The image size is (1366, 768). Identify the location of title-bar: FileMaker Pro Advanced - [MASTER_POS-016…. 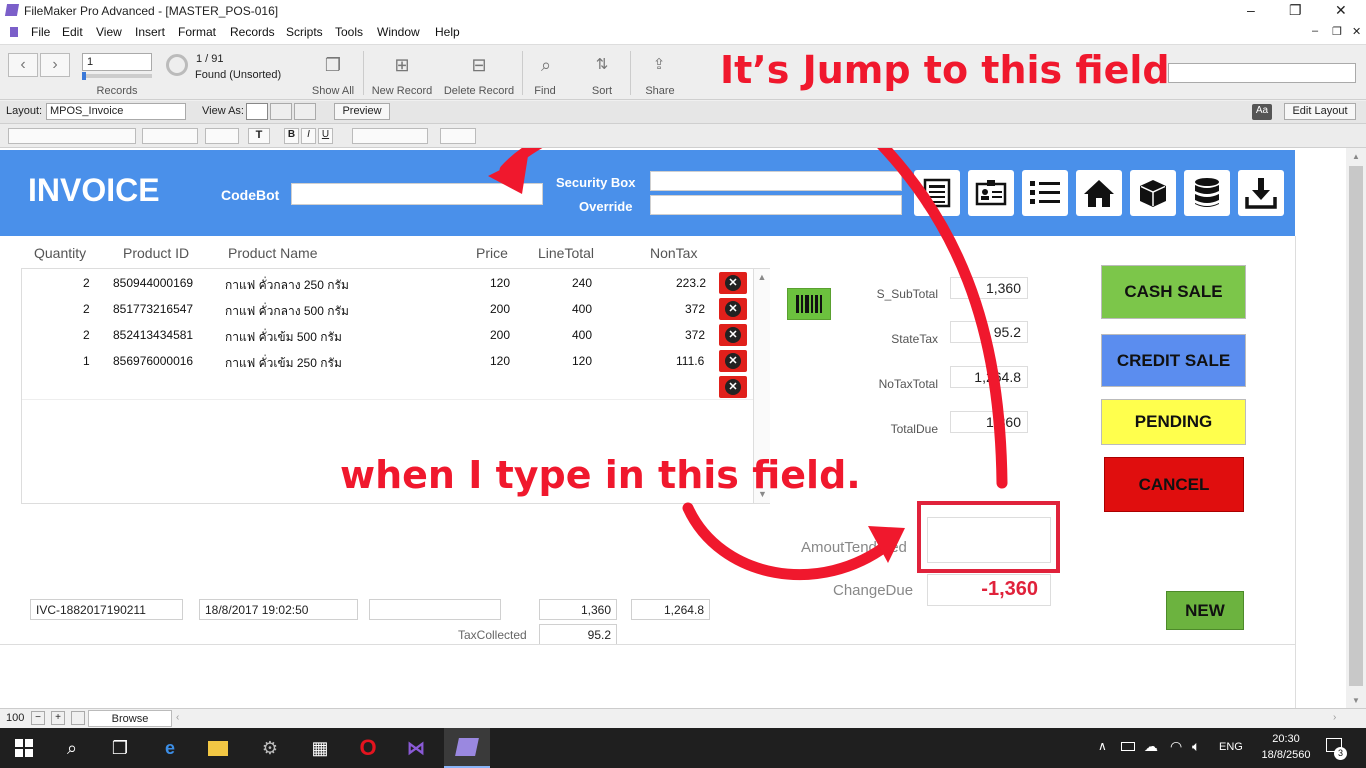
(683, 11).